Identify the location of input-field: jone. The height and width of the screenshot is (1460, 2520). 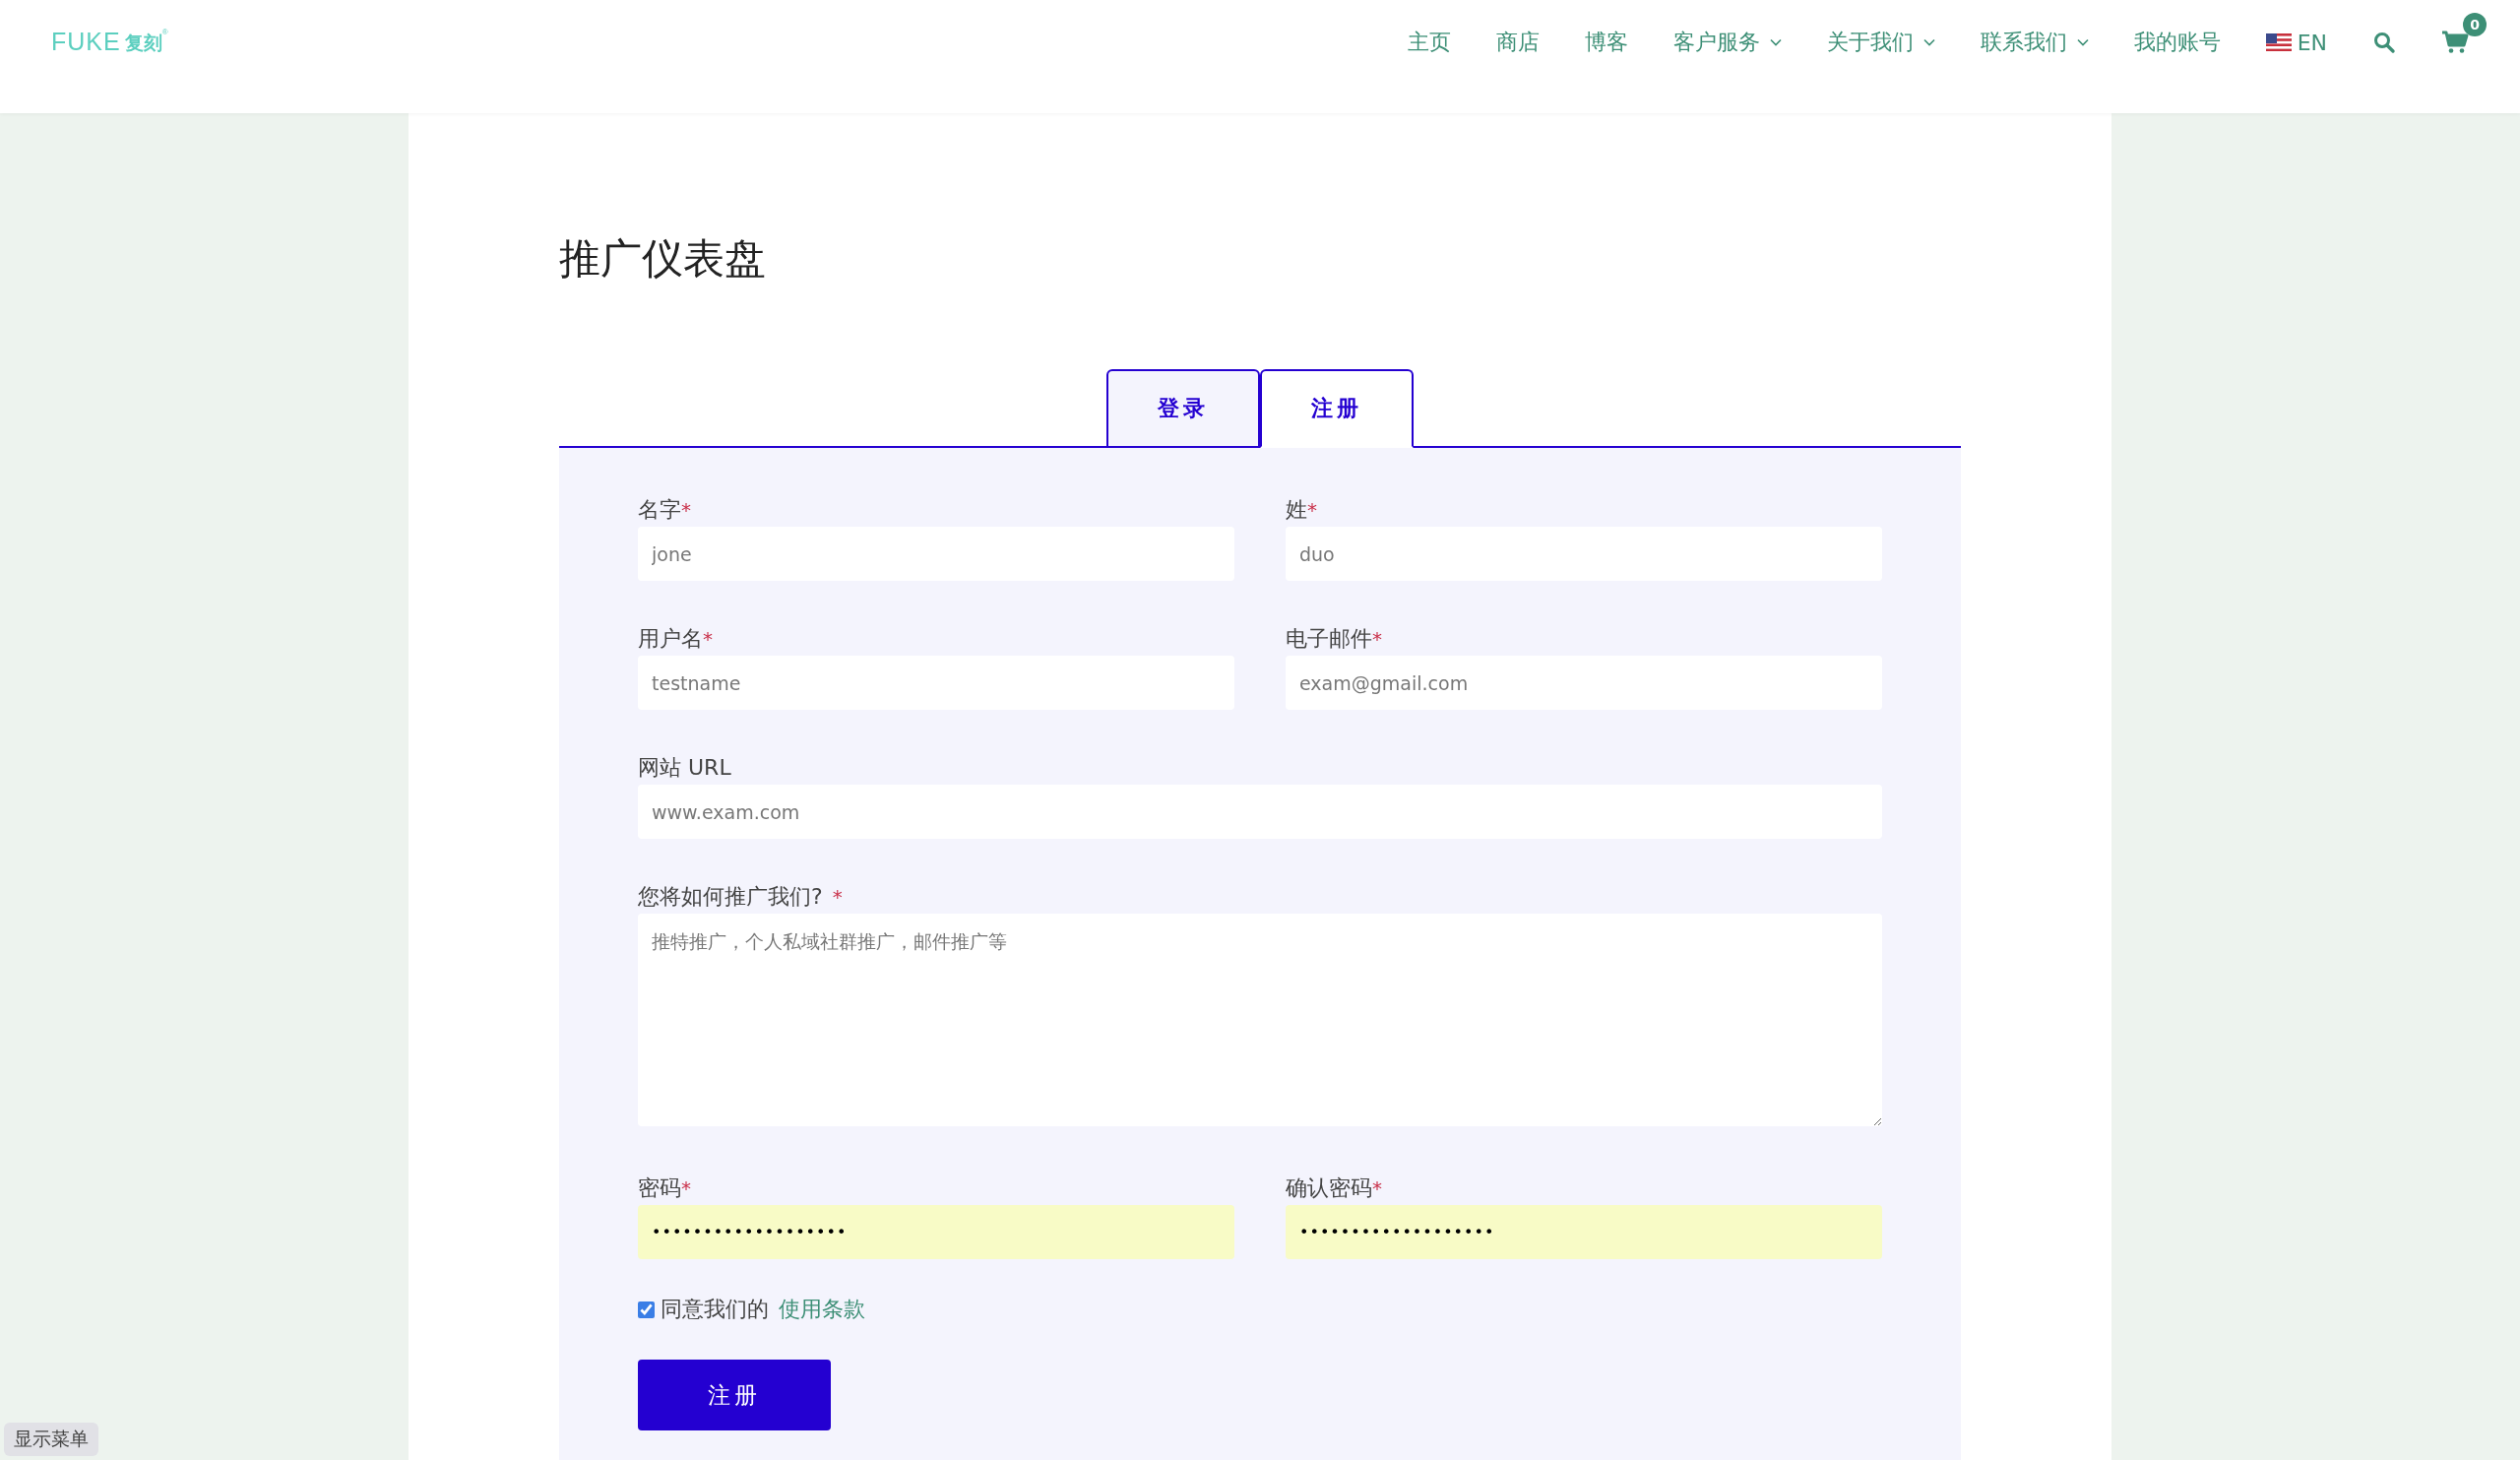
(936, 554).